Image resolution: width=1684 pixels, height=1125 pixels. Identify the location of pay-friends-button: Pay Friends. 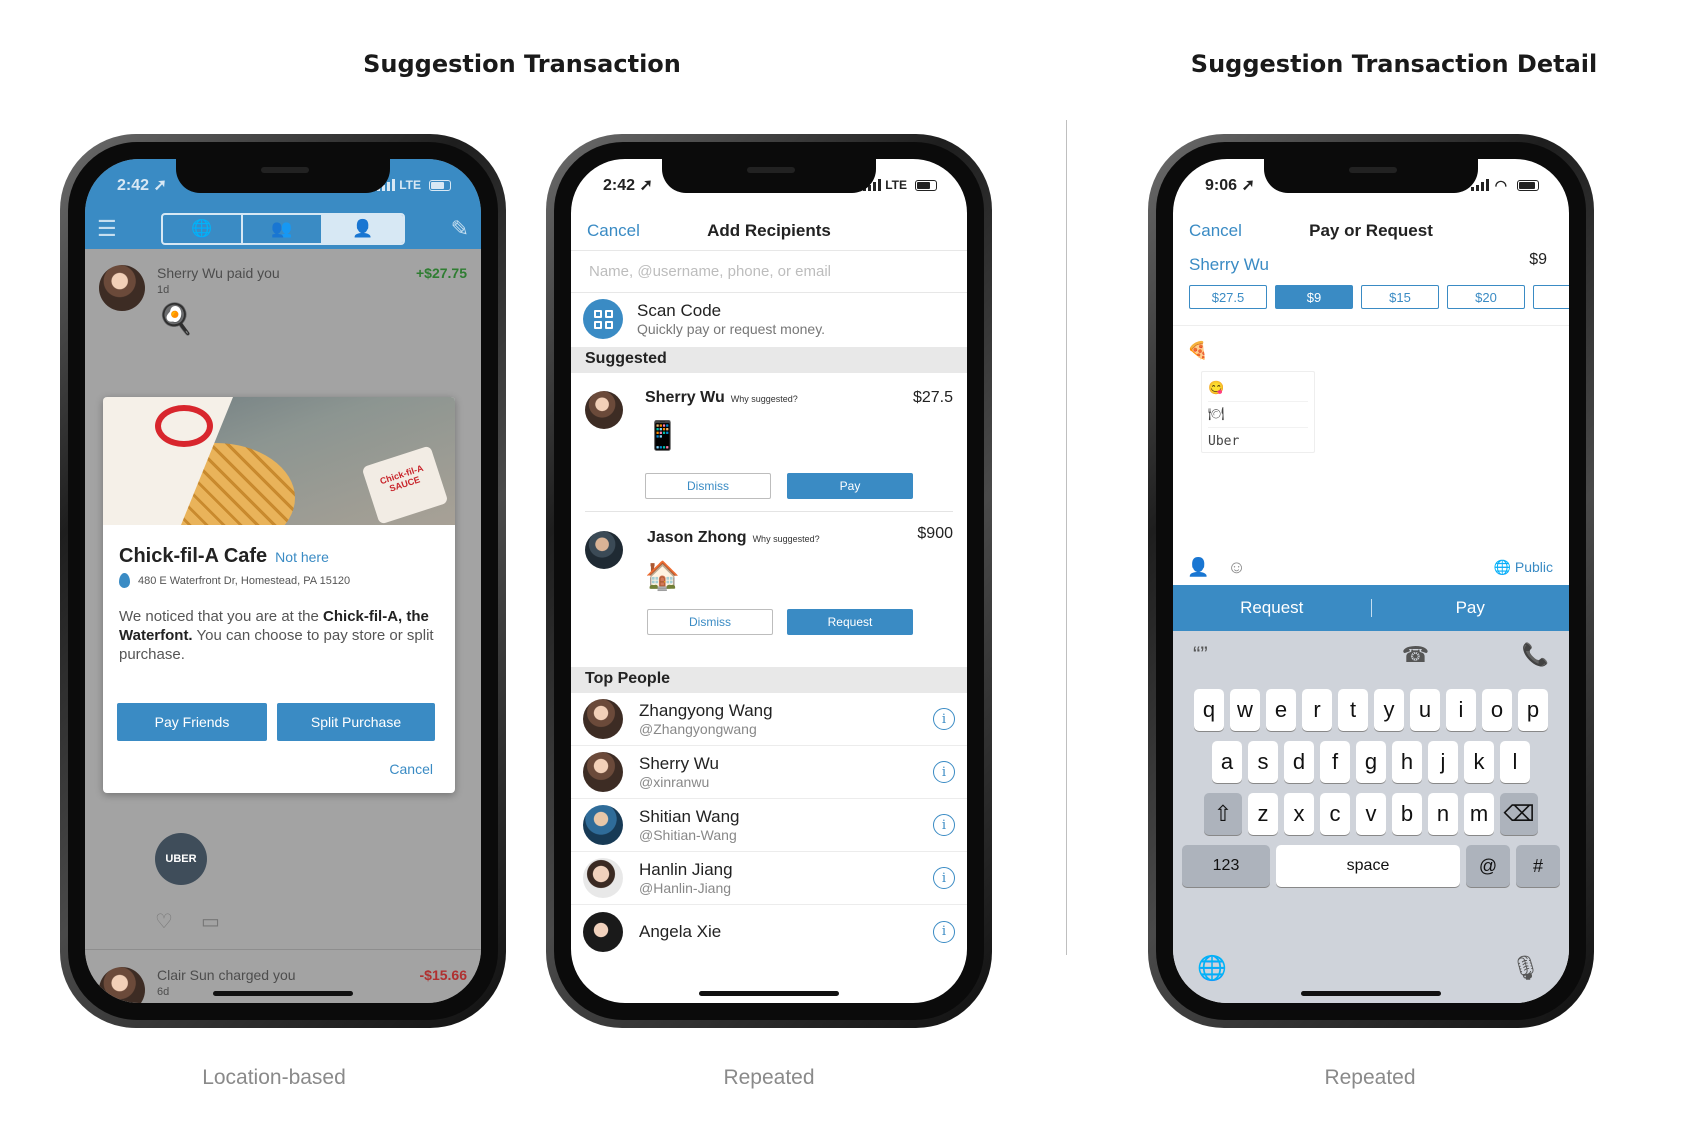
(192, 722).